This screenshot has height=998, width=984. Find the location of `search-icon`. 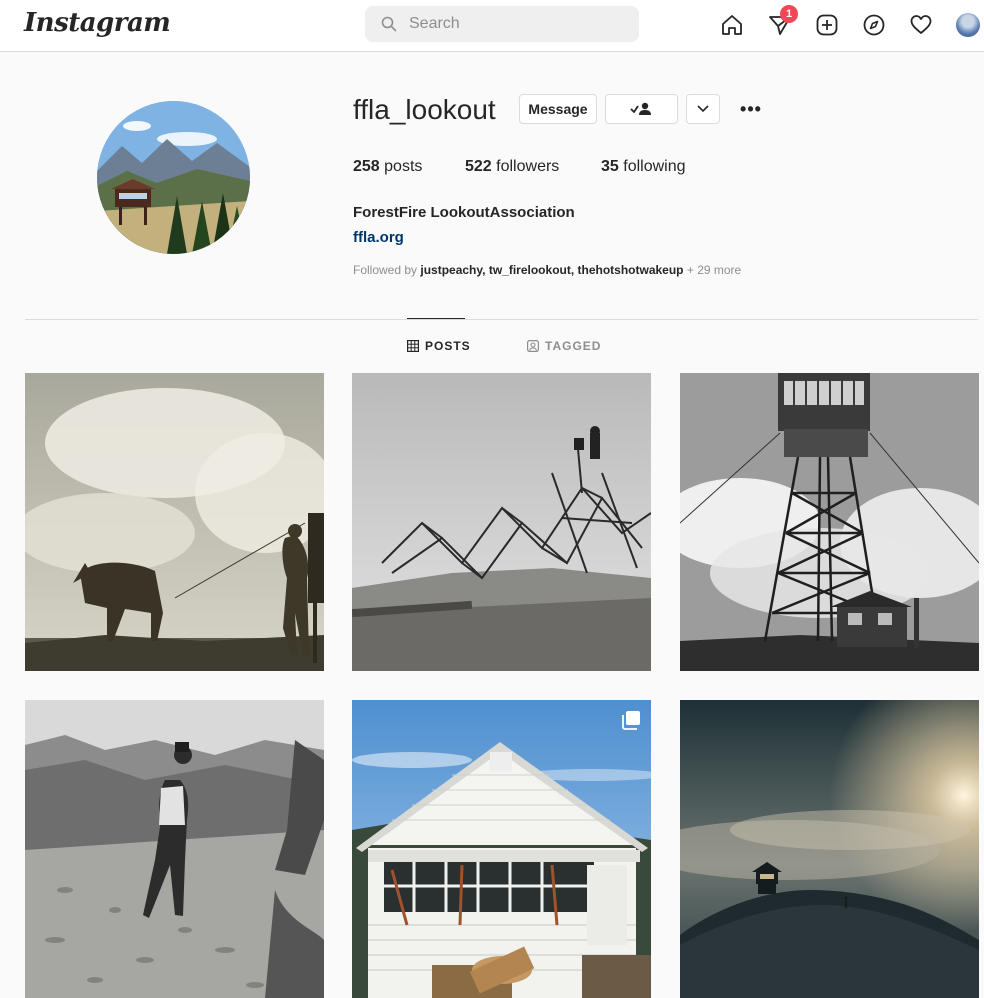

search-icon is located at coordinates (389, 24).